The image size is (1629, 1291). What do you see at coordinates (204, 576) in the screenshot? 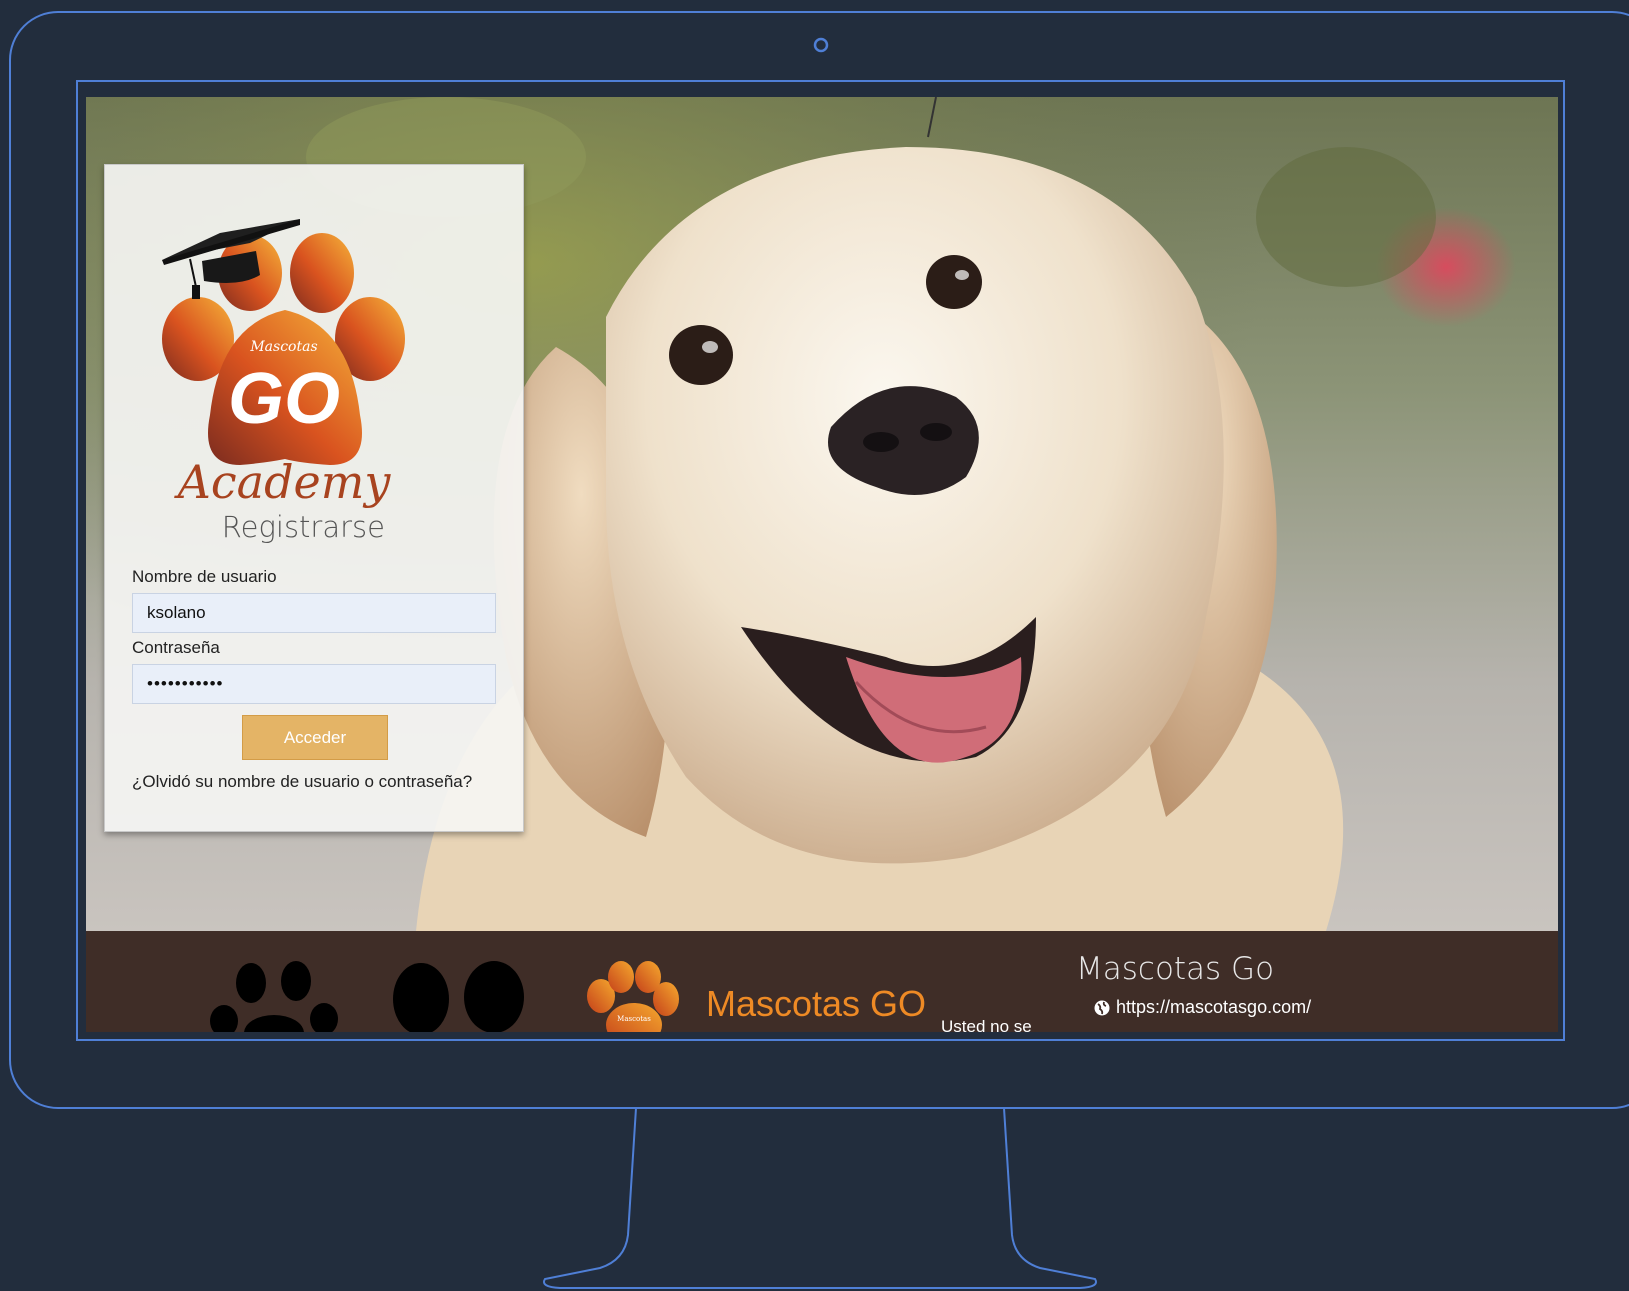
I see `username-label: Nombre de usuario` at bounding box center [204, 576].